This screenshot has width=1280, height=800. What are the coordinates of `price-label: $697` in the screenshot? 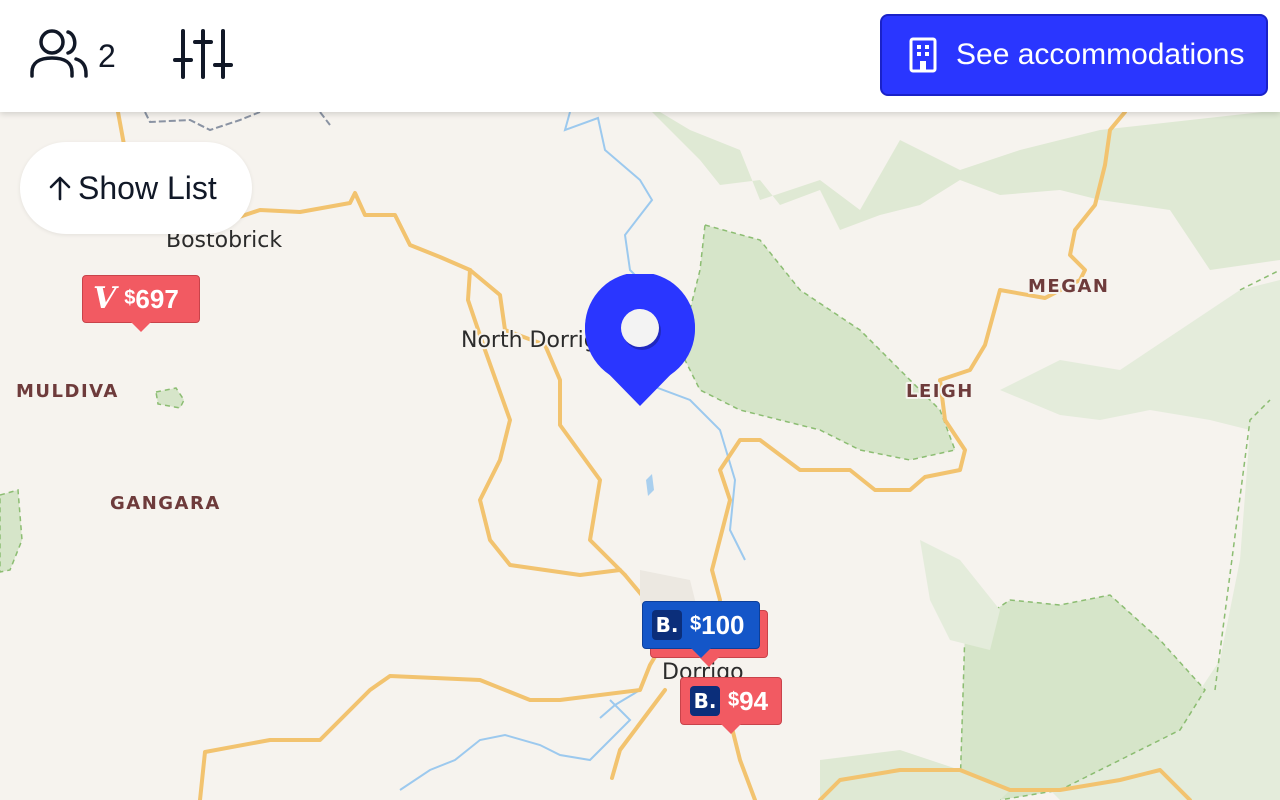 It's located at (151, 298).